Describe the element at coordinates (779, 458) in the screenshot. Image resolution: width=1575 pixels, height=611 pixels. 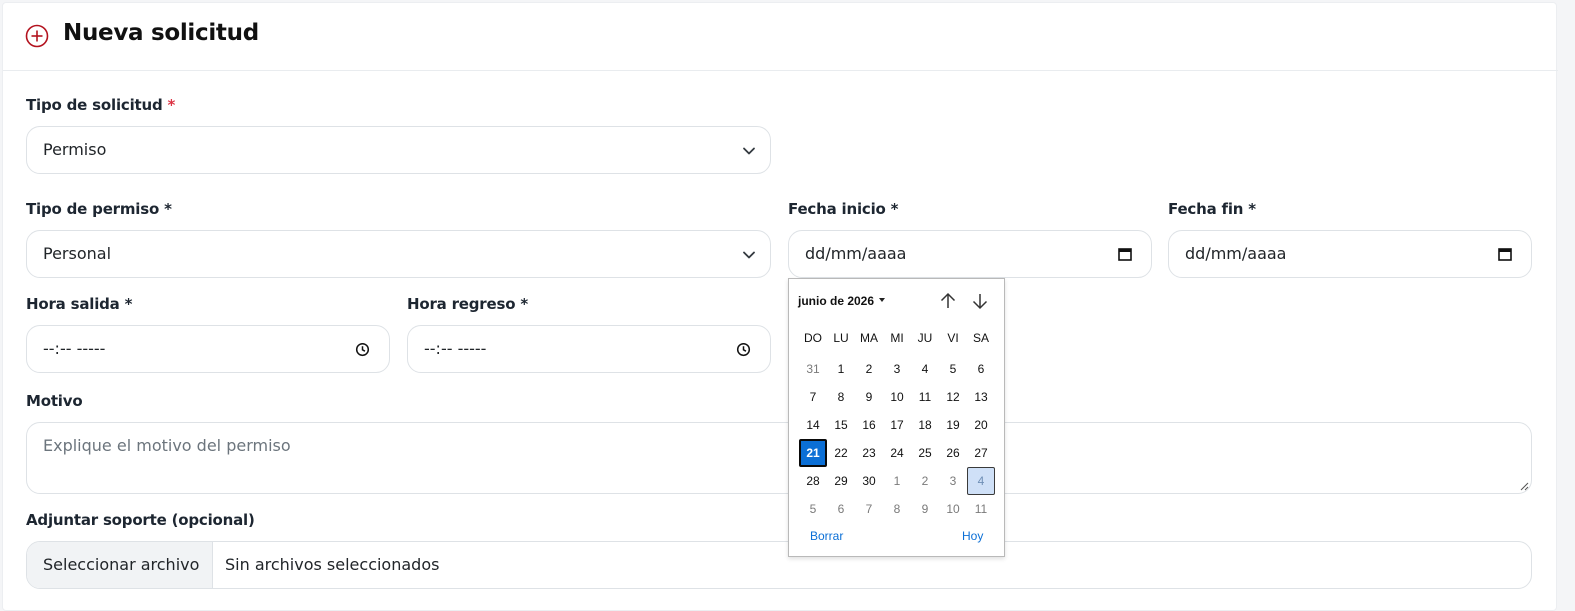
I see `motivo-textarea: Explique el motivo del permiso` at that location.